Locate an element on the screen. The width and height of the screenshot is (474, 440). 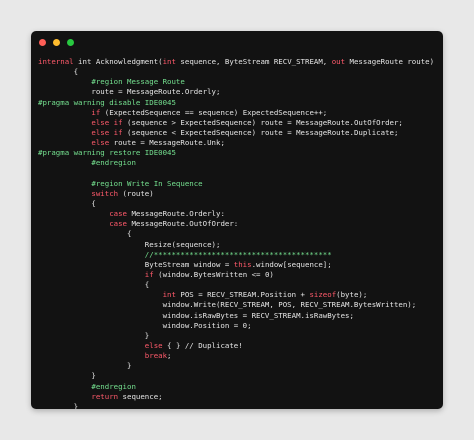
code-line: else route = MessageRoute.Unk; is located at coordinates (237, 143).